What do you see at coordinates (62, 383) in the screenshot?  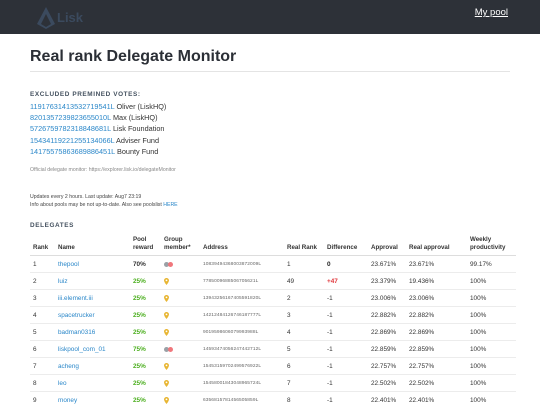 I see `delegate-name-link: leo` at bounding box center [62, 383].